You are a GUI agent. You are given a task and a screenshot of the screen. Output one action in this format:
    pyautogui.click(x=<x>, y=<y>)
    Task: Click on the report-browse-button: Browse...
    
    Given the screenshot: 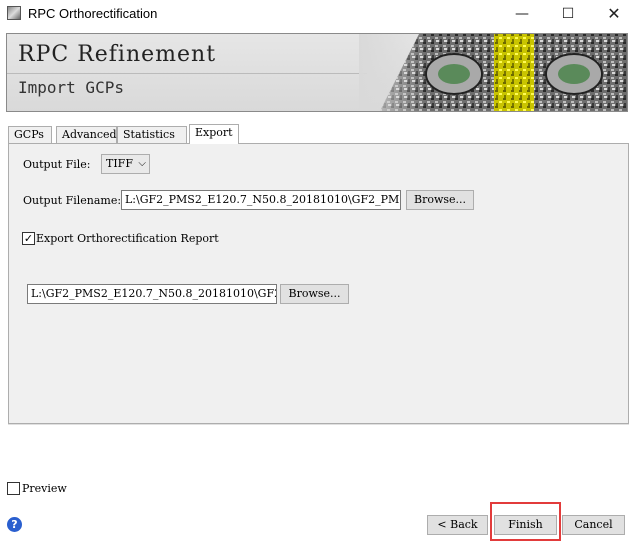 What is the action you would take?
    pyautogui.click(x=314, y=294)
    